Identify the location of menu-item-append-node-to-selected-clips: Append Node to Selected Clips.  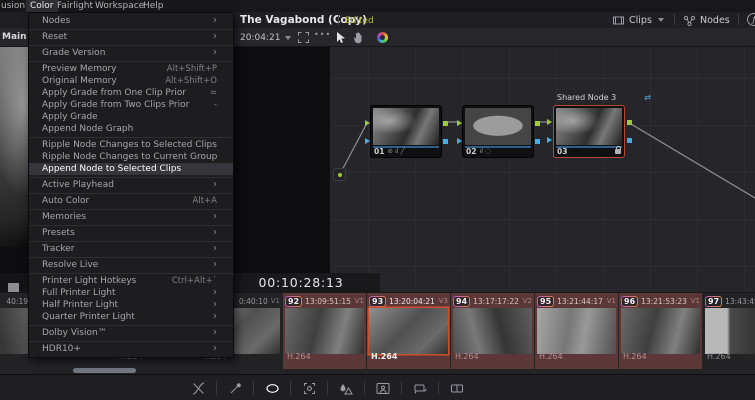
(131, 169).